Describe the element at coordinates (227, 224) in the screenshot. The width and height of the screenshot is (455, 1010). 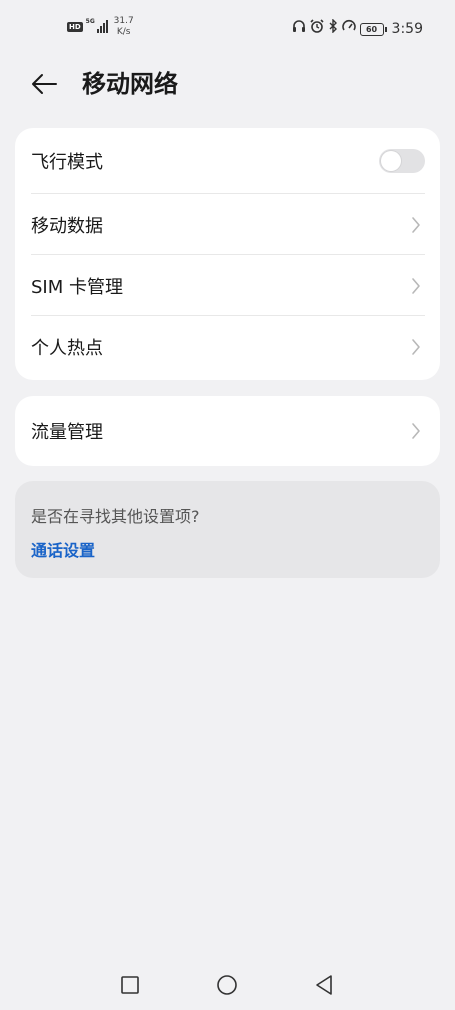
I see `mobile-data-row: 移动数据` at that location.